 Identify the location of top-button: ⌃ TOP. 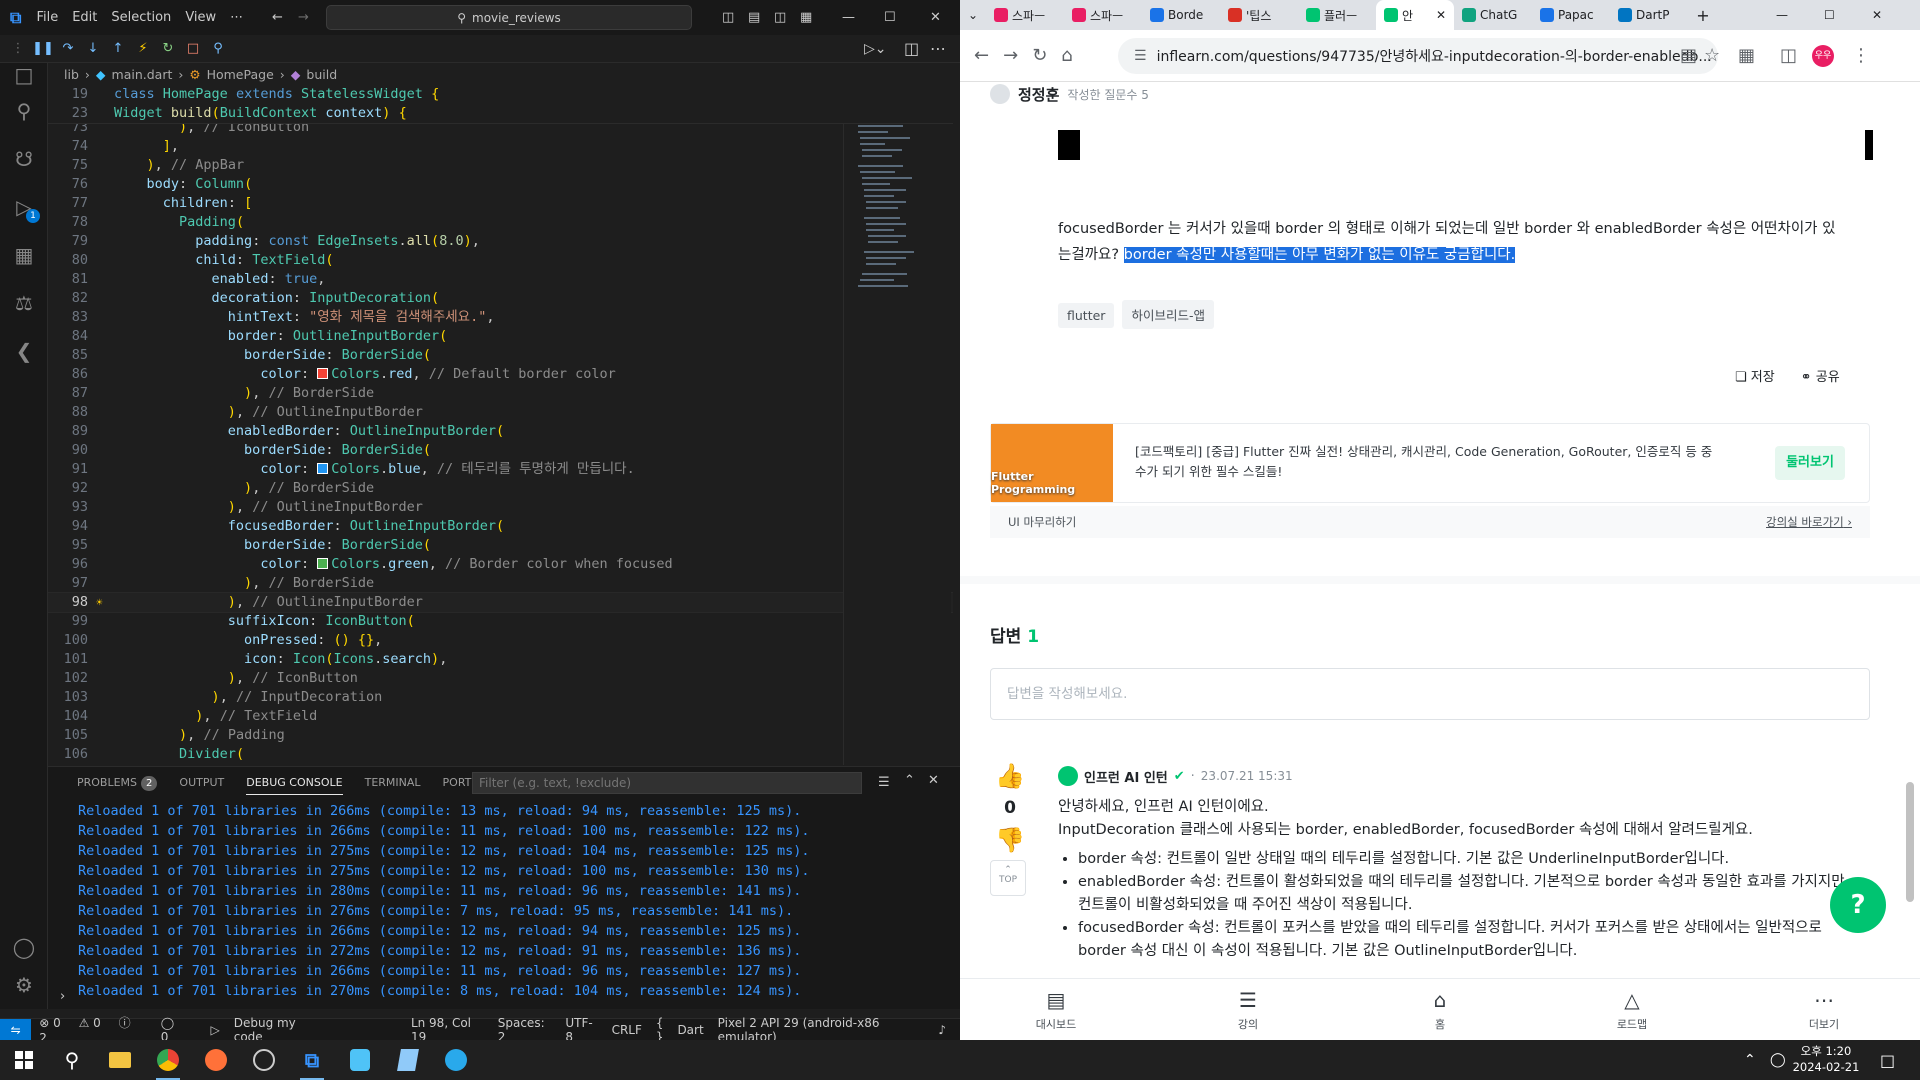
(1008, 878).